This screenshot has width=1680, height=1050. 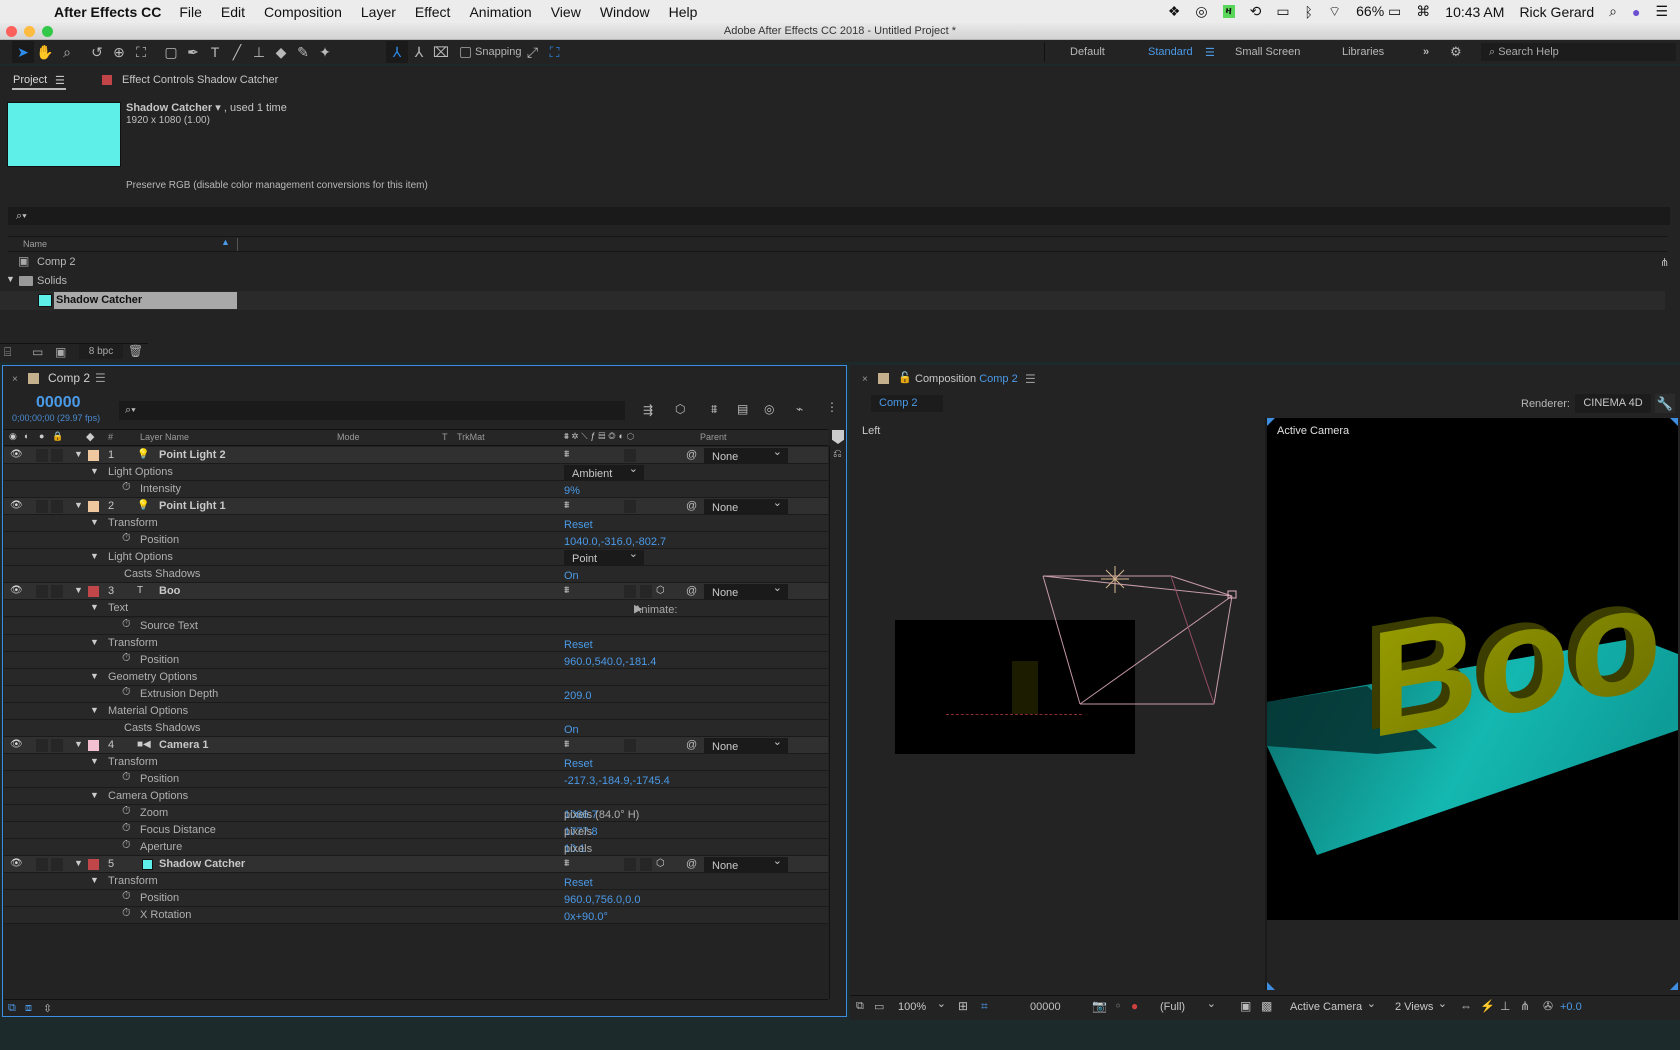 What do you see at coordinates (416, 916) in the screenshot?
I see `property-row: ⏱ X Rotation 0x+90.0°` at bounding box center [416, 916].